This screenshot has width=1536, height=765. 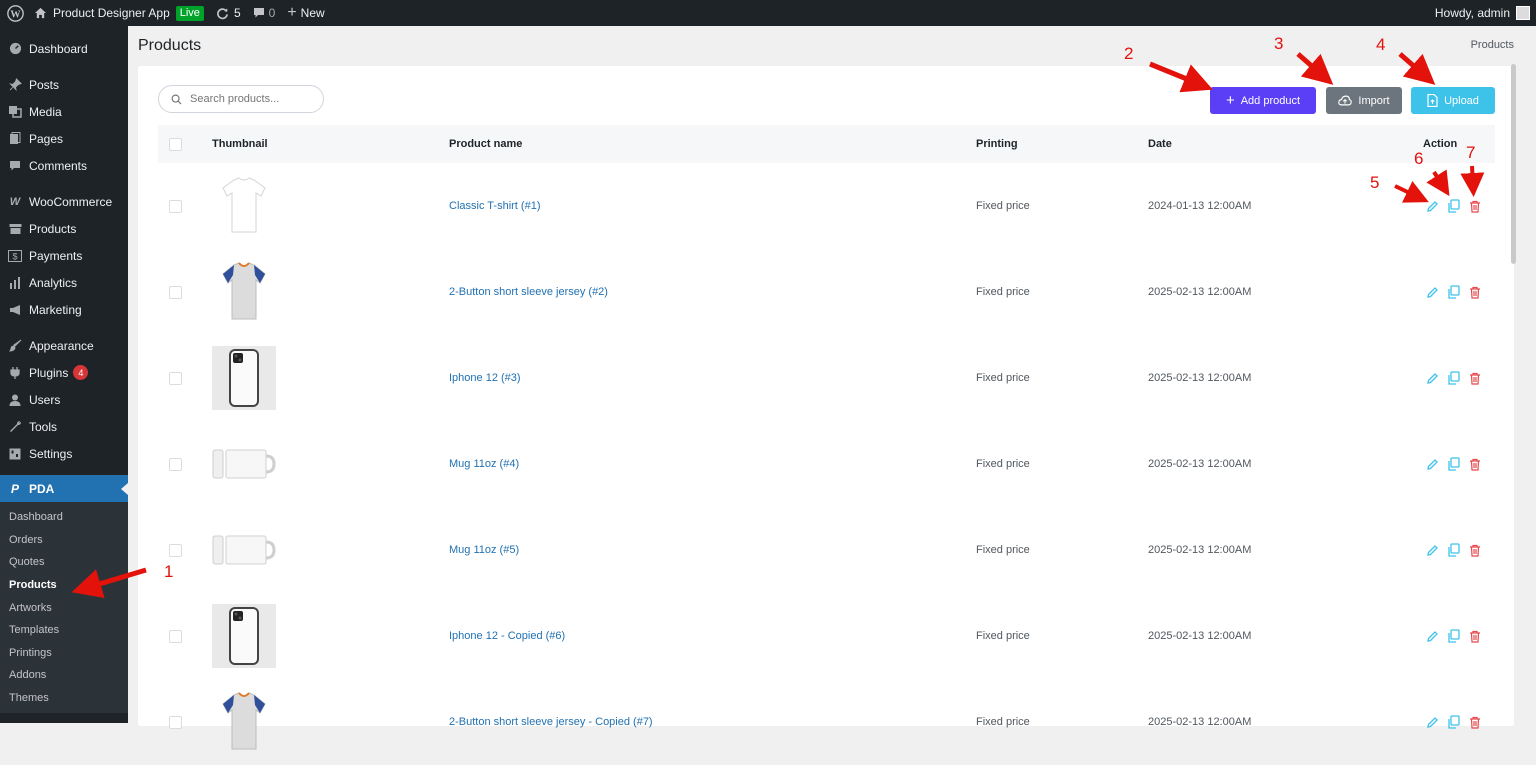 What do you see at coordinates (64, 517) in the screenshot?
I see `submenu-dashboard: Dashboard` at bounding box center [64, 517].